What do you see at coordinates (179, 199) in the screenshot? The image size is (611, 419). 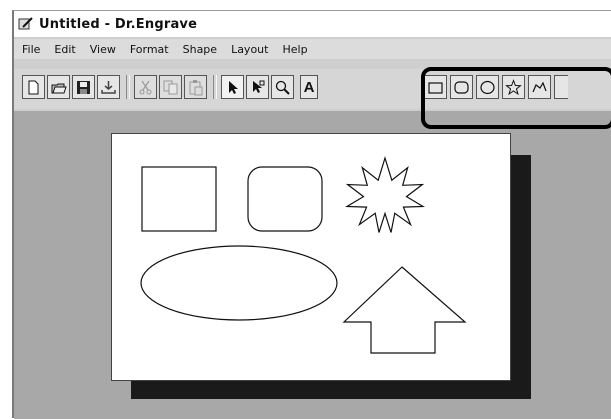 I see `rectangle-shape` at bounding box center [179, 199].